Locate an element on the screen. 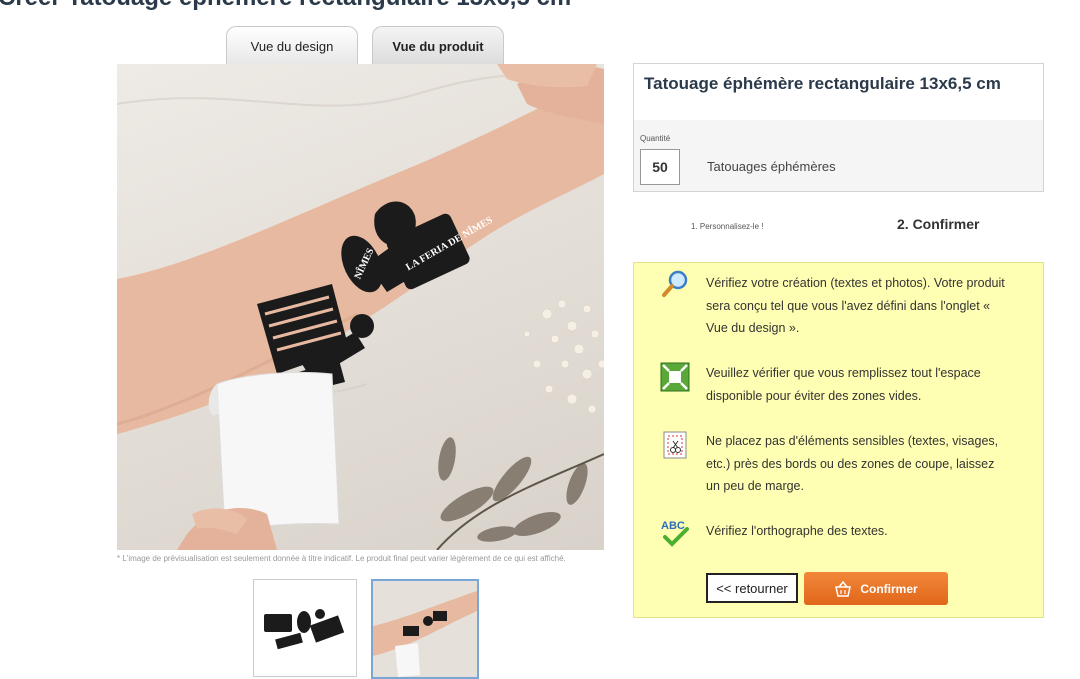 The height and width of the screenshot is (679, 1080). quantity-unit: Tatouages éphémères is located at coordinates (771, 166).